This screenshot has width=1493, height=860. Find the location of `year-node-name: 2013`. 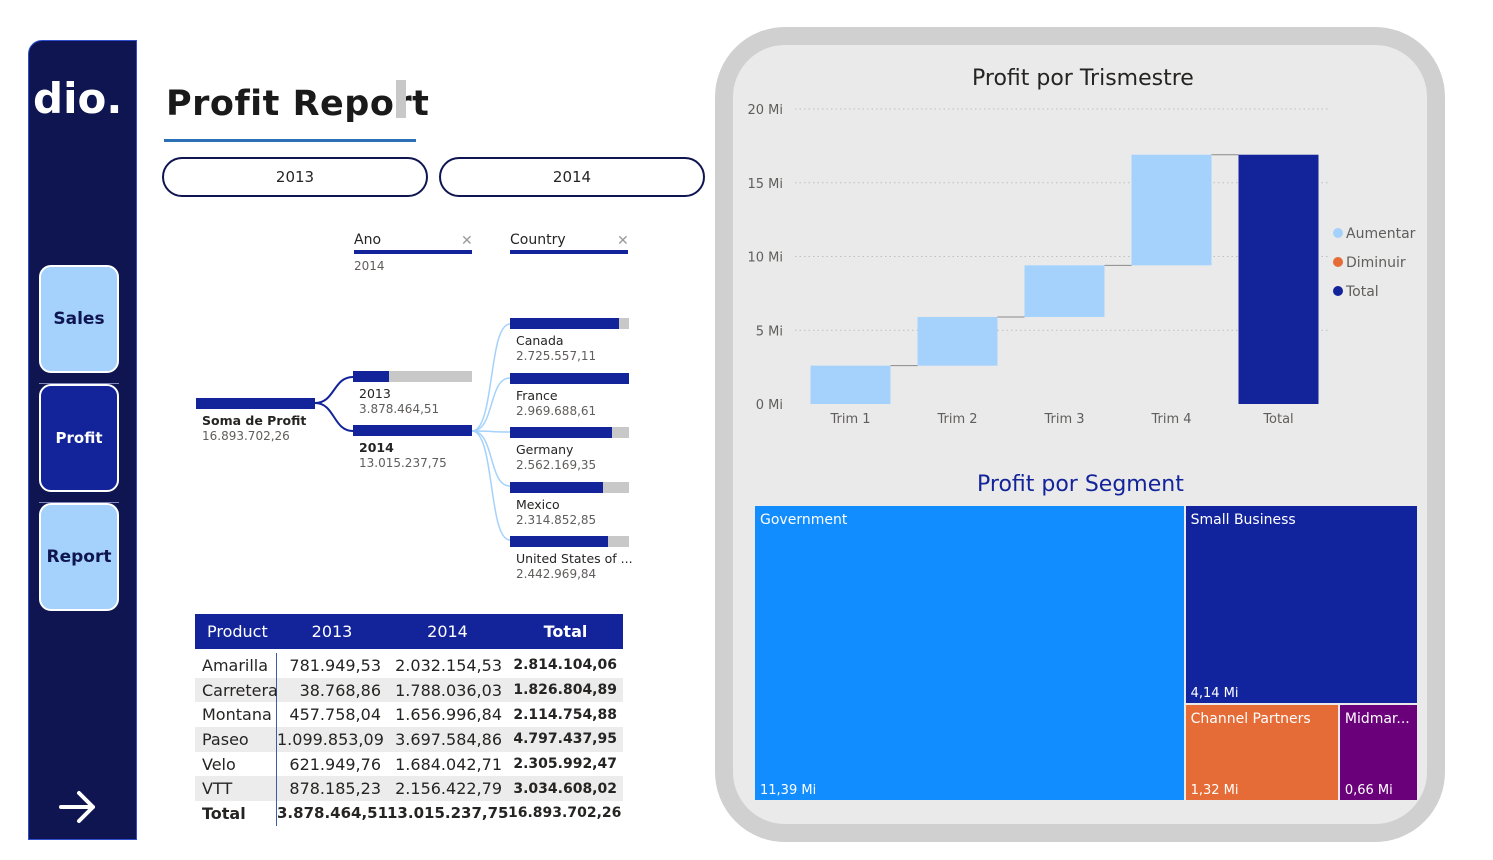

year-node-name: 2013 is located at coordinates (375, 393).